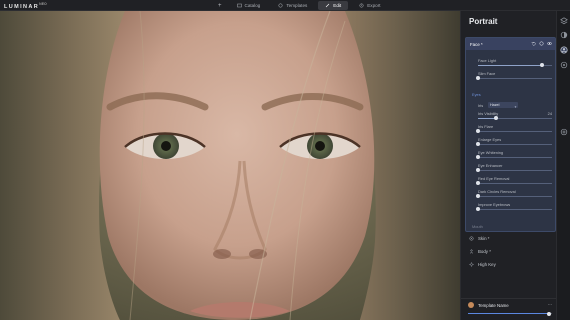 This screenshot has height=320, width=570. What do you see at coordinates (337, 5) in the screenshot?
I see `nav-edit-label: Edit` at bounding box center [337, 5].